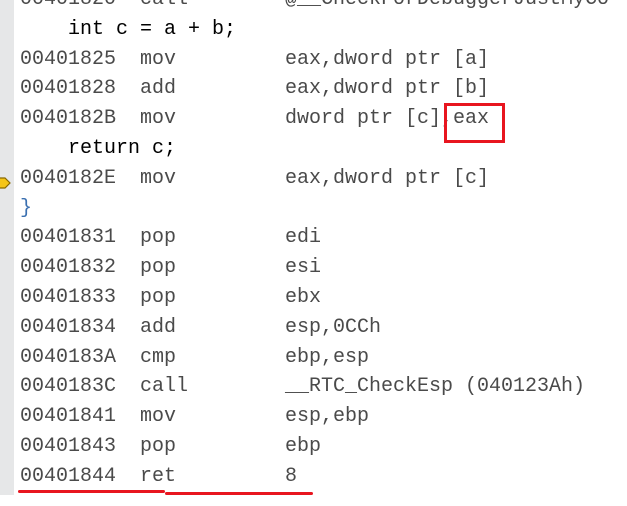 The width and height of the screenshot is (627, 506). What do you see at coordinates (435, 387) in the screenshot?
I see `operand: __RTC_CheckEsp (040123Ah)` at bounding box center [435, 387].